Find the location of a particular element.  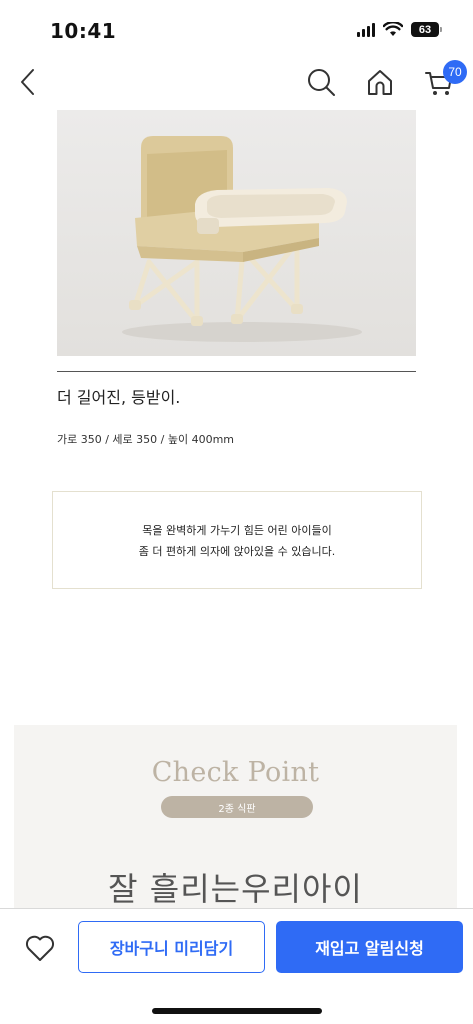

home-indicator is located at coordinates (237, 1011).